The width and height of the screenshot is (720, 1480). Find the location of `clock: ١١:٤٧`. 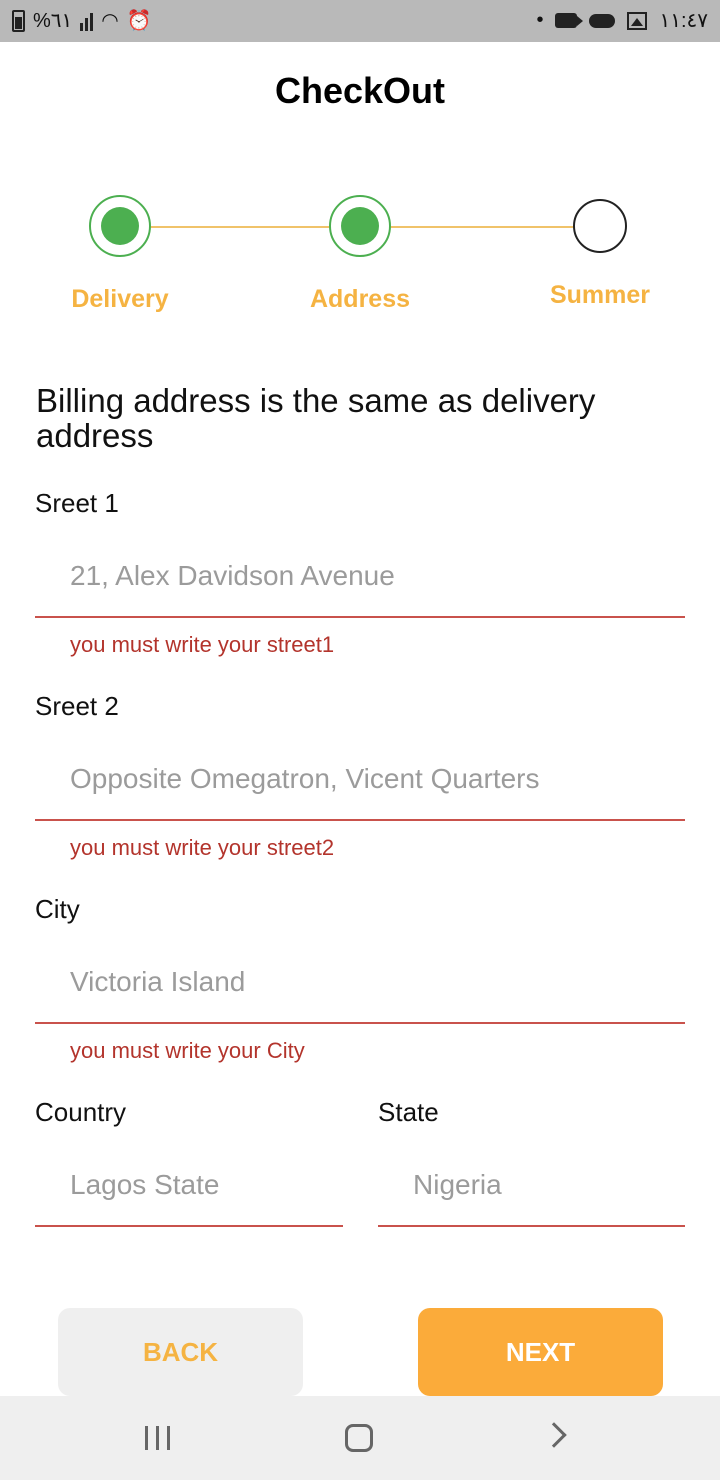

clock: ١١:٤٧ is located at coordinates (683, 21).